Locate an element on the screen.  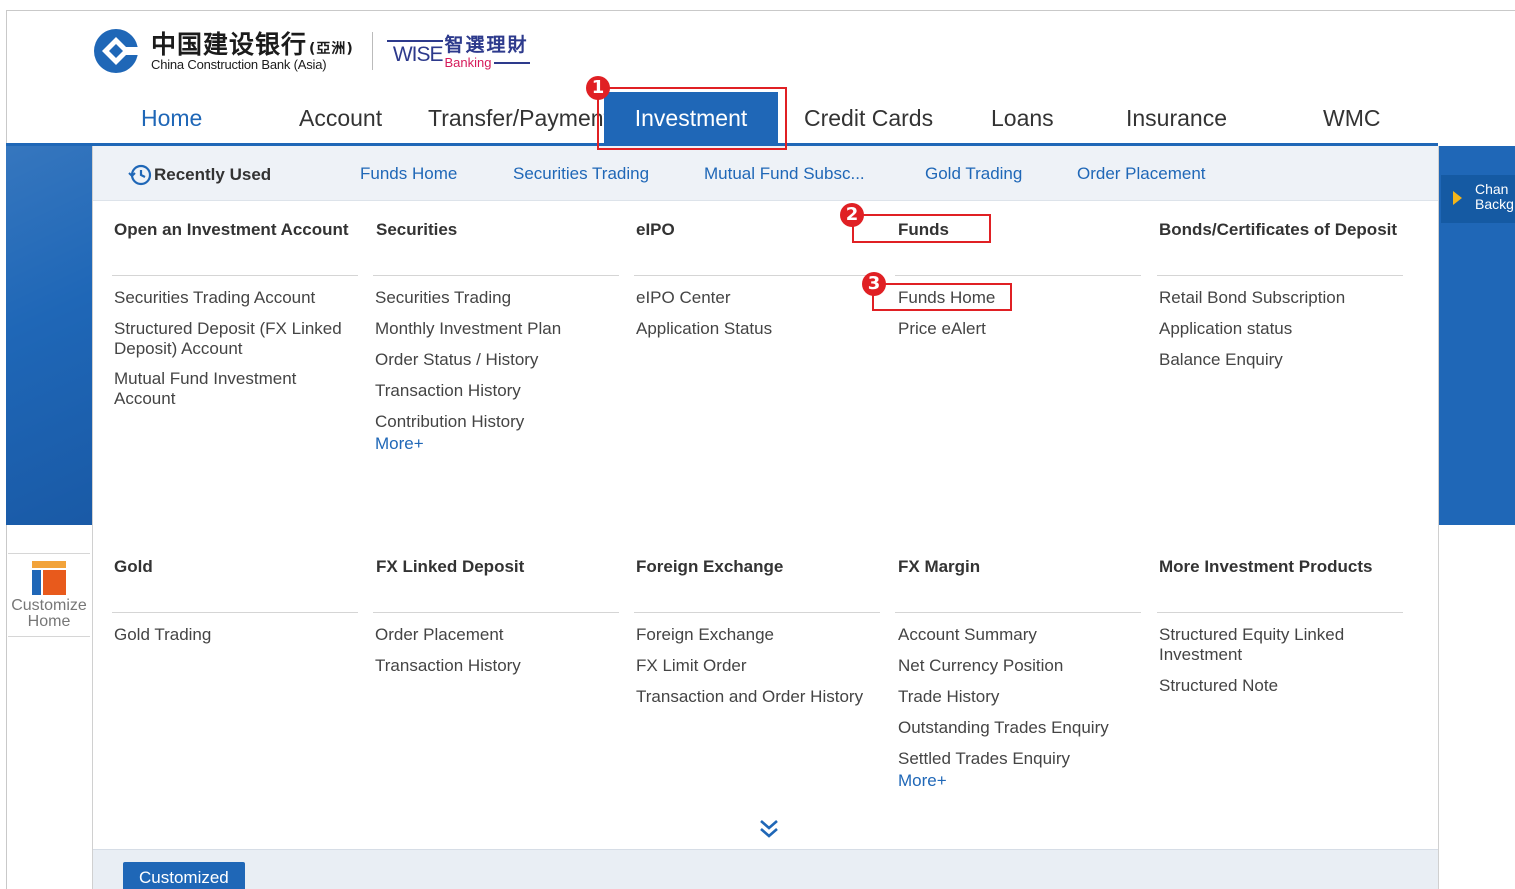
link-gold-trading: Gold Trading is located at coordinates (162, 635).